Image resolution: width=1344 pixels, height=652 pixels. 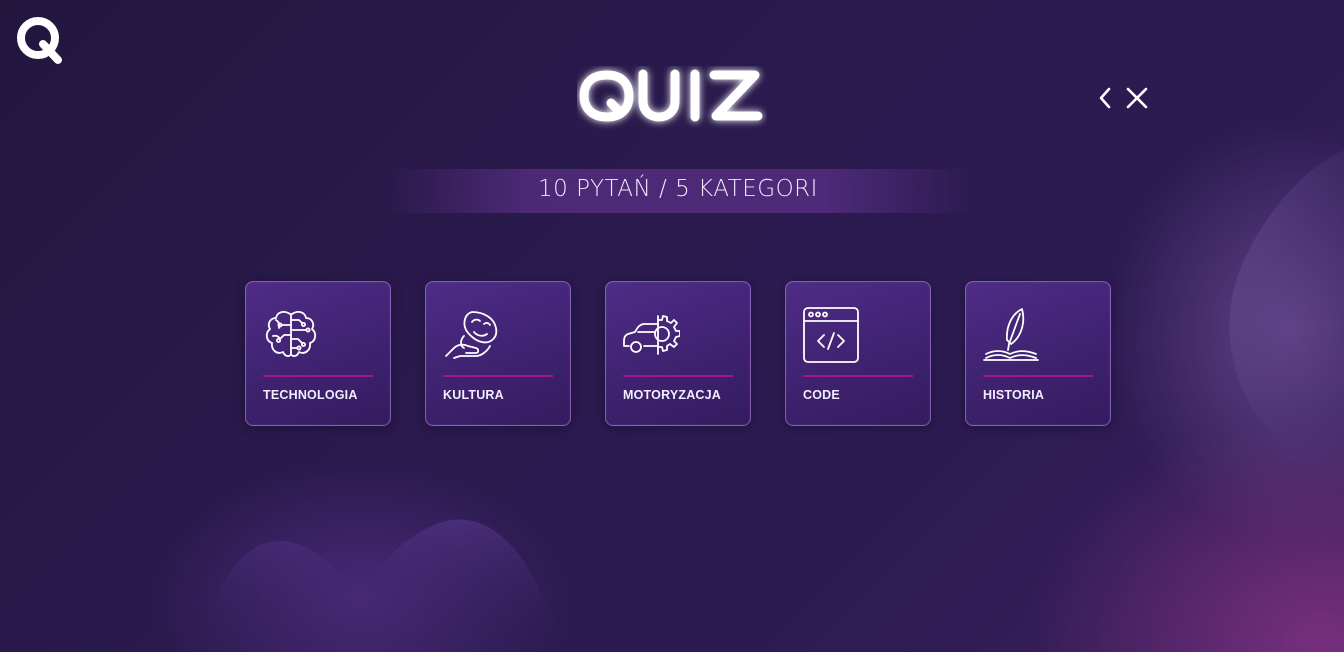 I want to click on category-card-historia: HISTORIA, so click(x=1038, y=353).